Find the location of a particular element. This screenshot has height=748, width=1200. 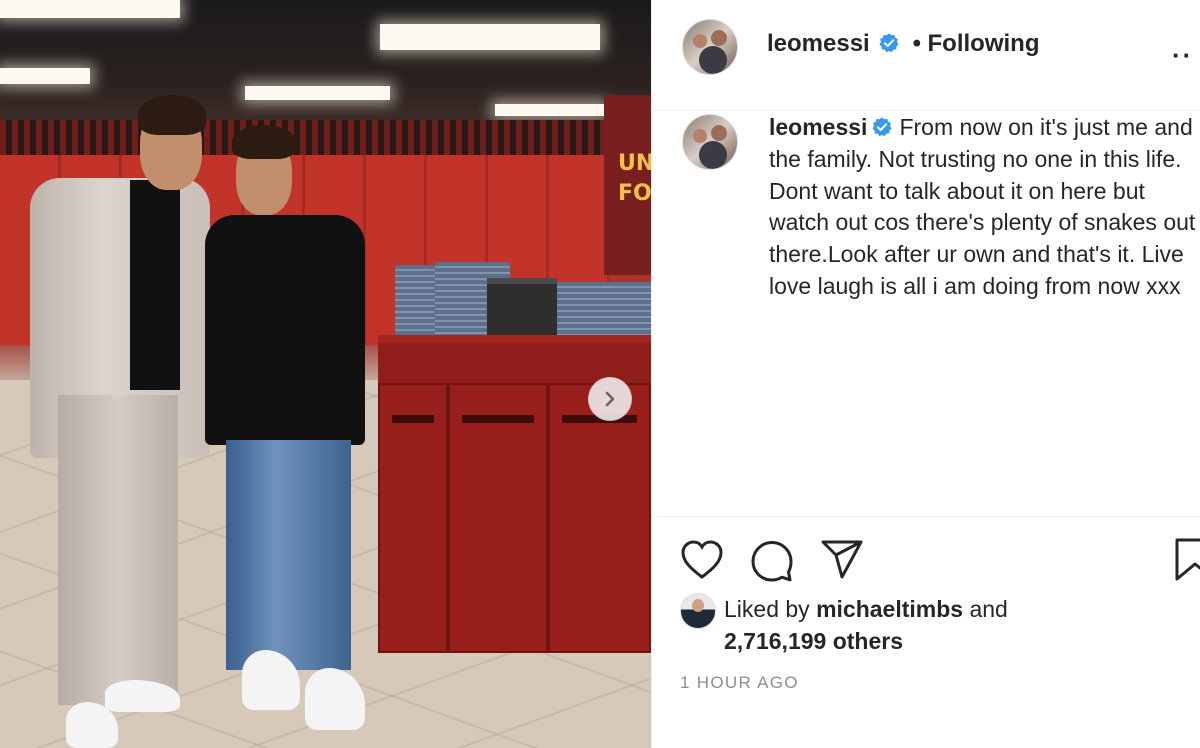

more-options-button: ·· is located at coordinates (1182, 55).